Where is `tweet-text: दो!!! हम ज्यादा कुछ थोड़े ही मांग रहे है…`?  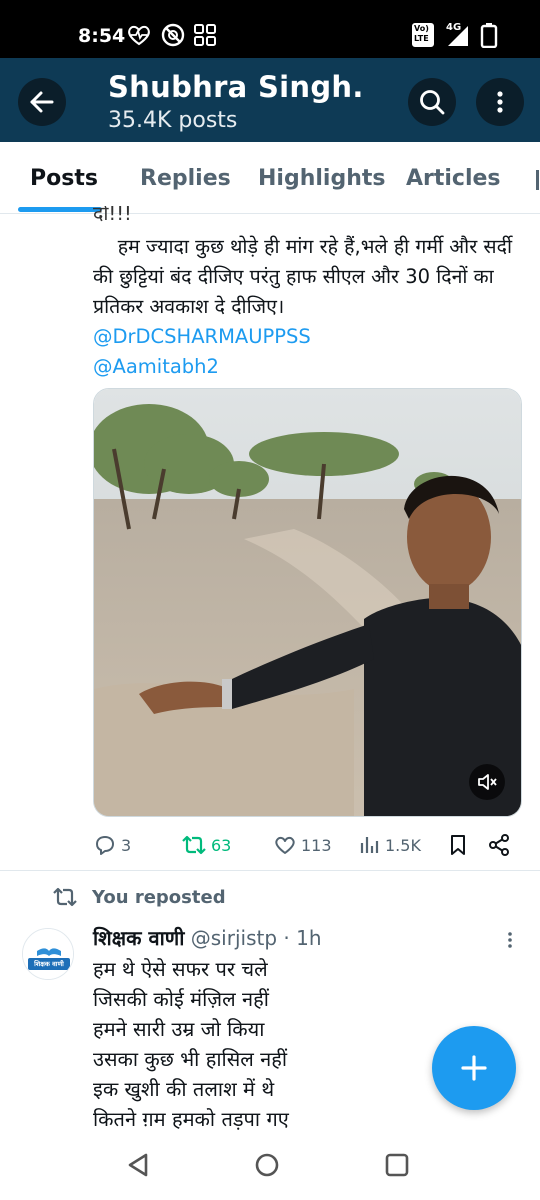
tweet-text: दो!!! हम ज्यादा कुछ थोड़े ही मांग रहे है… is located at coordinates (313, 294).